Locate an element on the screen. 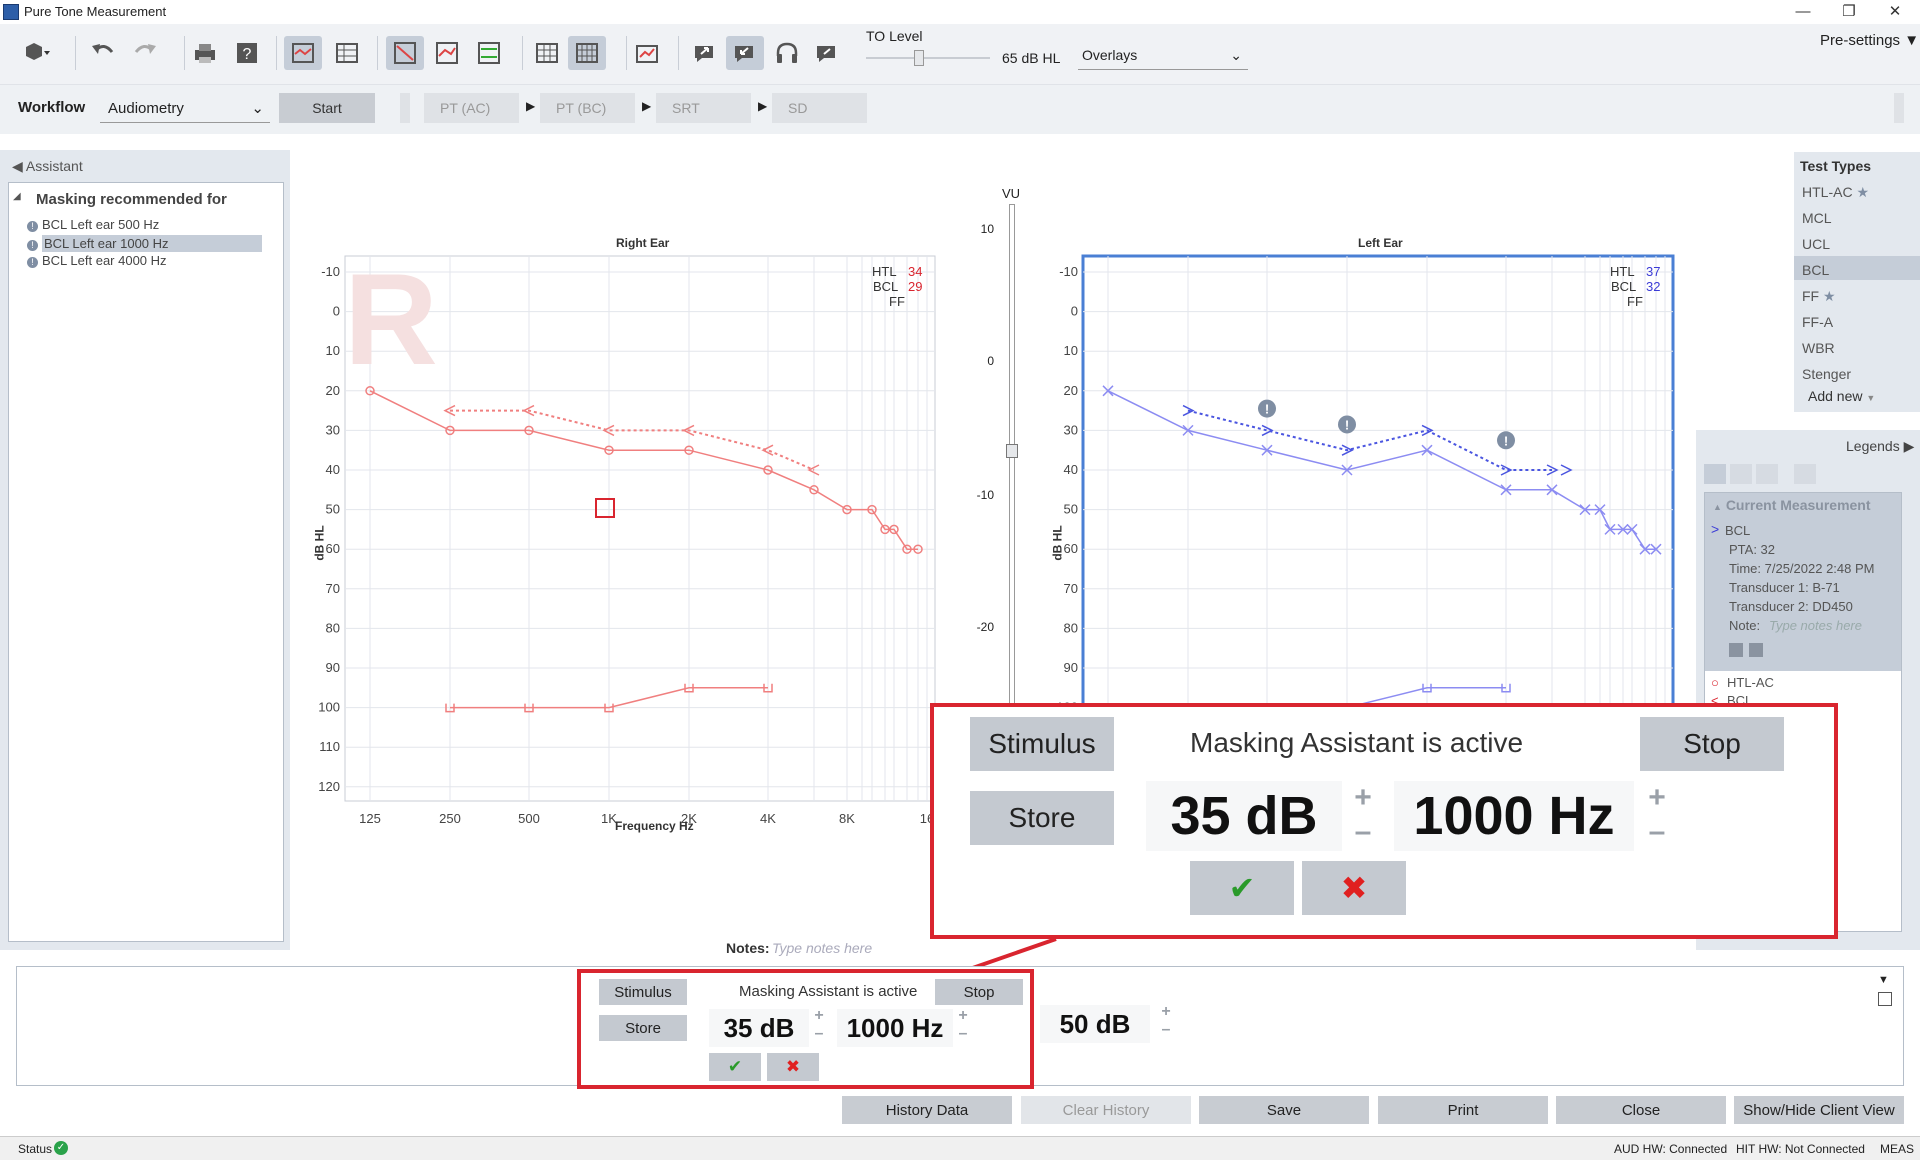  close-button: Close is located at coordinates (1641, 1110).